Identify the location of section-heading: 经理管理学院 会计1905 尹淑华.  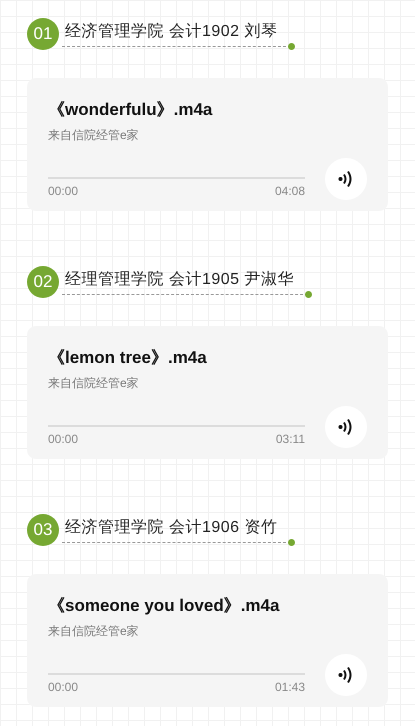
(179, 279).